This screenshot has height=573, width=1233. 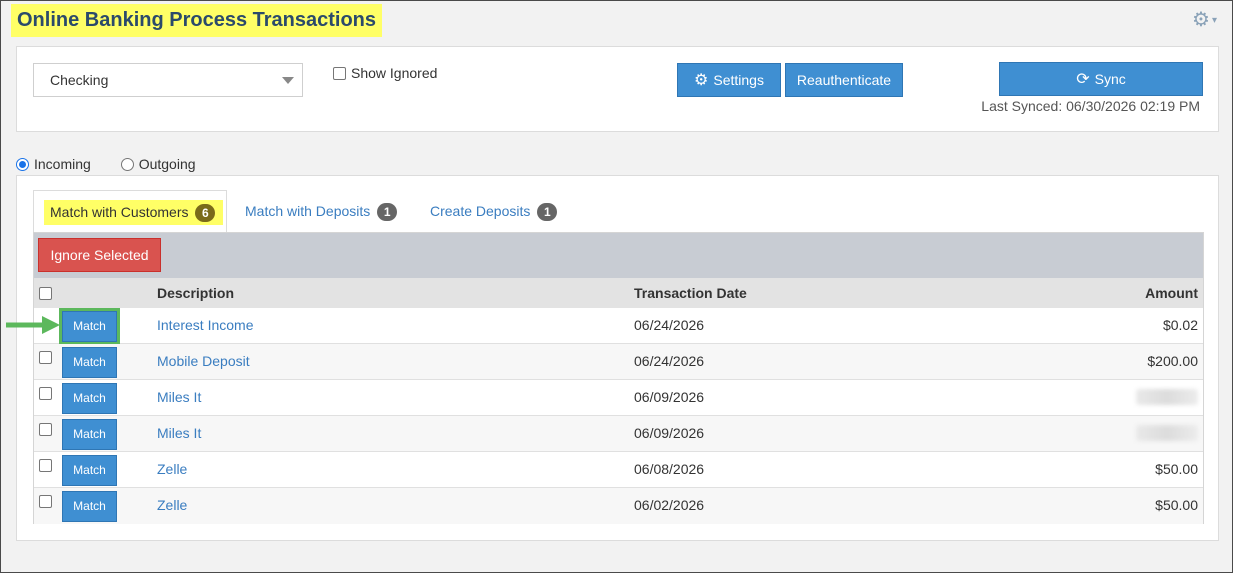 What do you see at coordinates (62, 164) in the screenshot?
I see `incoming-label: Incoming` at bounding box center [62, 164].